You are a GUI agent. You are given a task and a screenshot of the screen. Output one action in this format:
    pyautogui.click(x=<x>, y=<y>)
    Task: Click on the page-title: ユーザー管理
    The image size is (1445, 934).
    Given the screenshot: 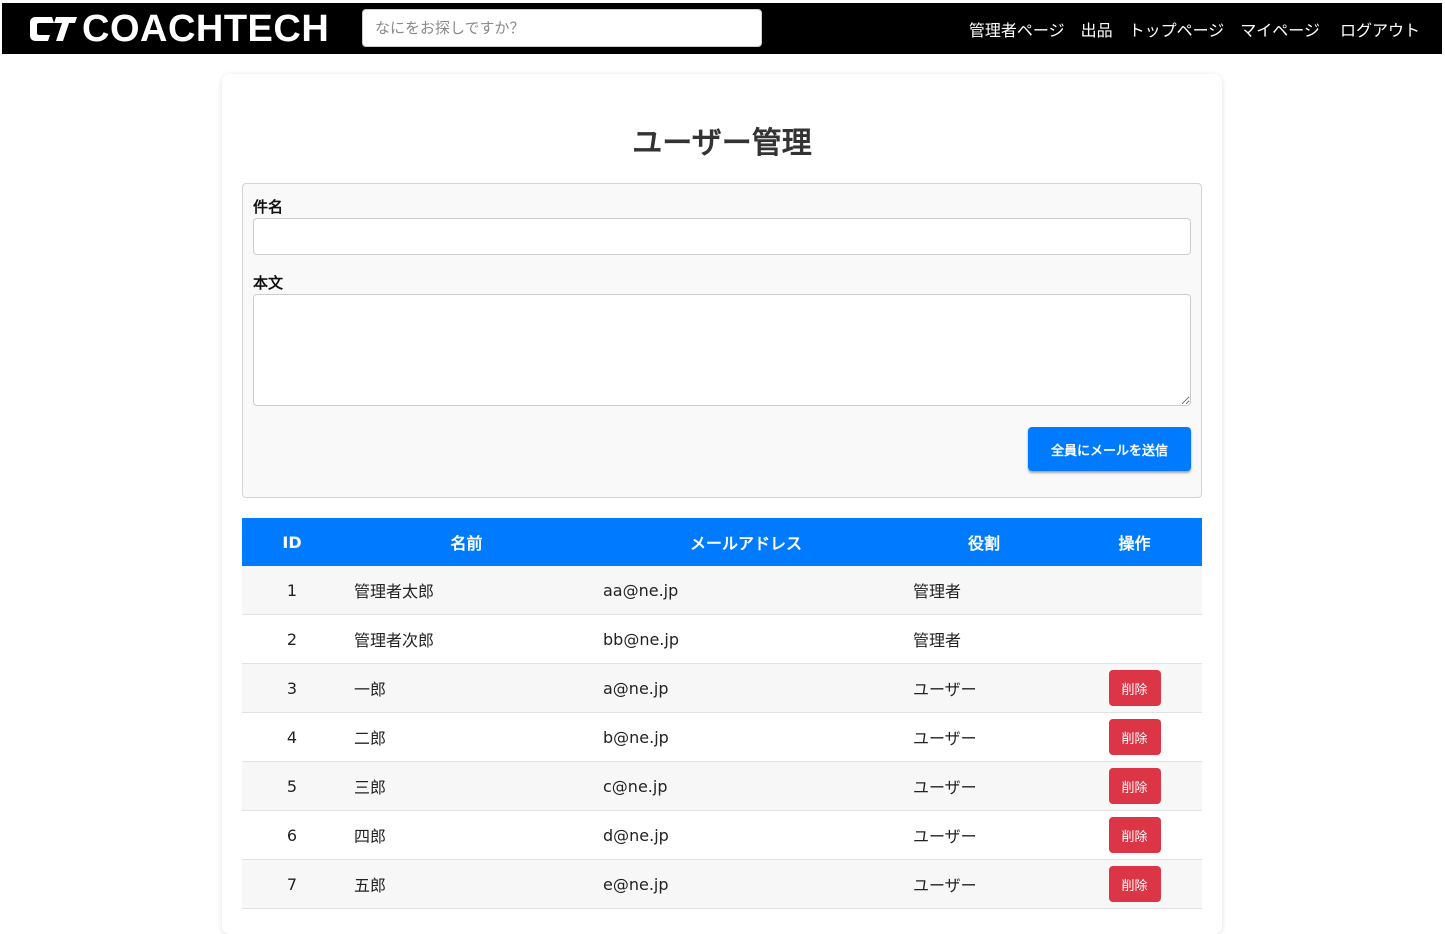 What is the action you would take?
    pyautogui.click(x=722, y=143)
    